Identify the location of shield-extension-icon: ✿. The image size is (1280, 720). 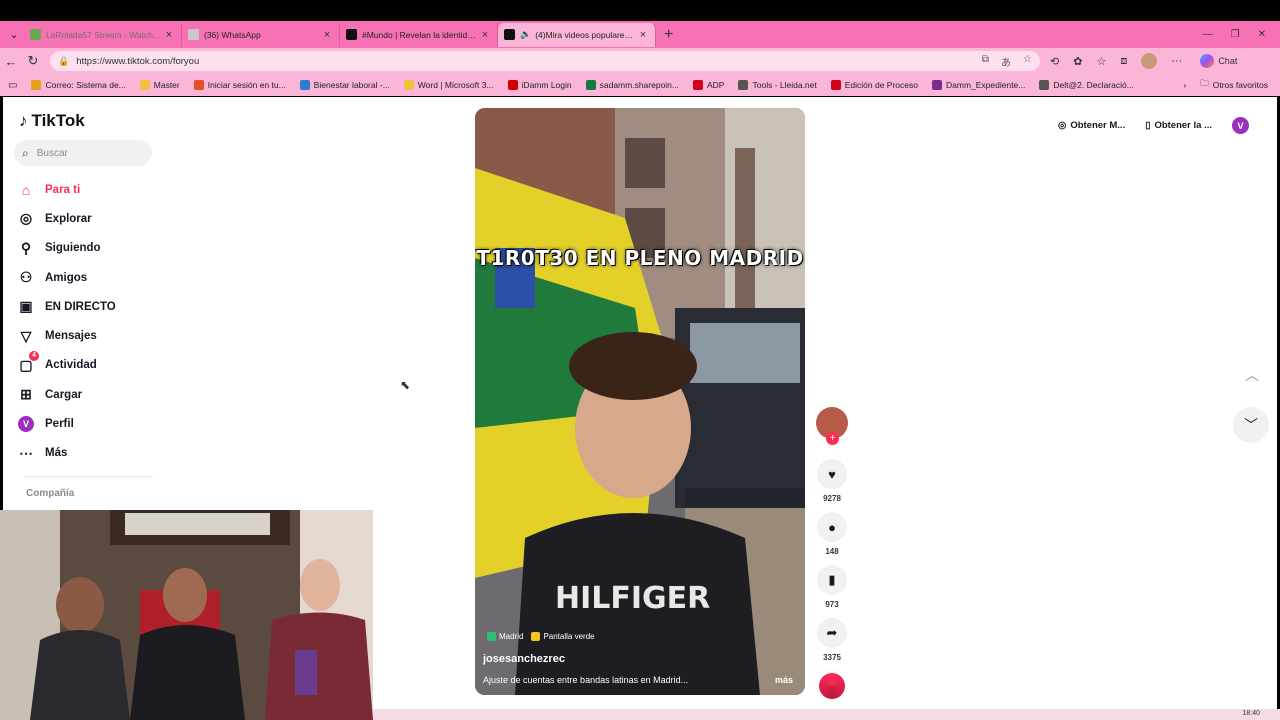
(1077, 61).